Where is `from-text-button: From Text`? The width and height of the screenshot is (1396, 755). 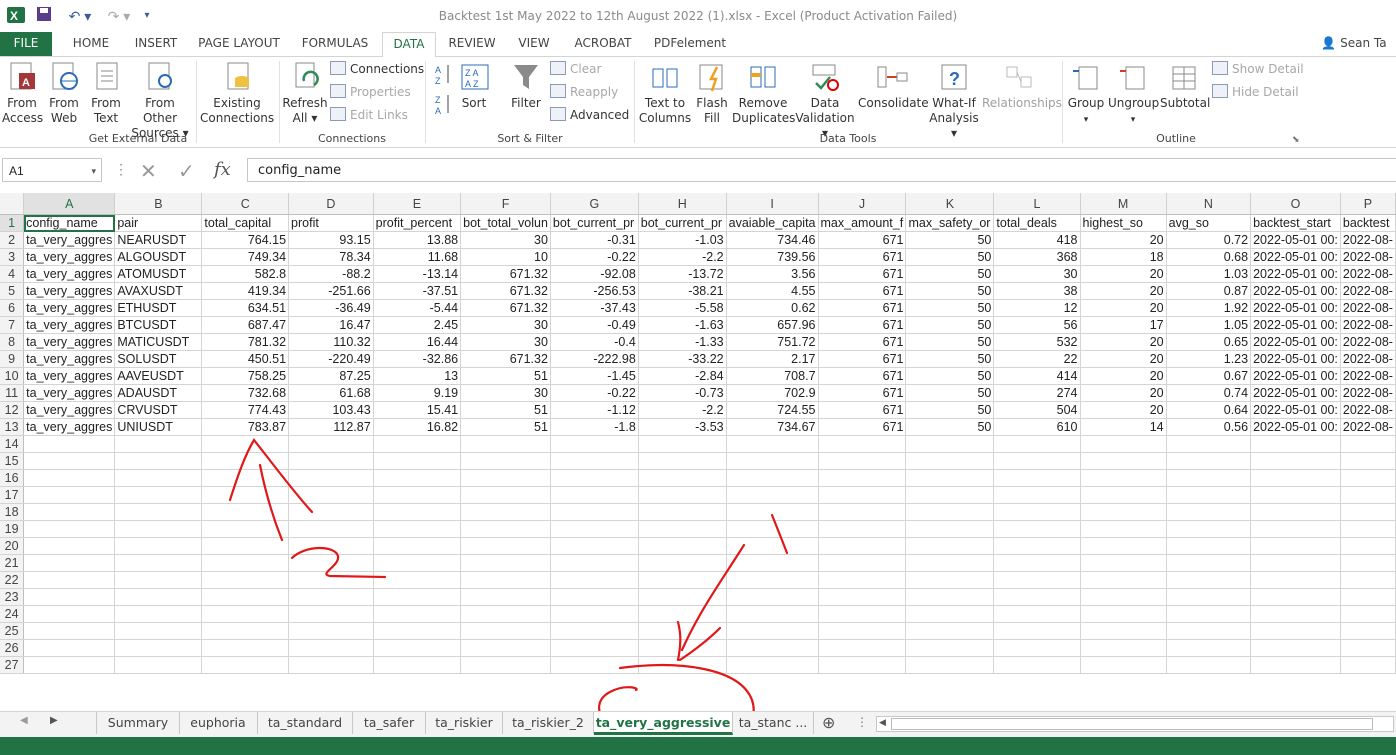 from-text-button: From Text is located at coordinates (106, 93).